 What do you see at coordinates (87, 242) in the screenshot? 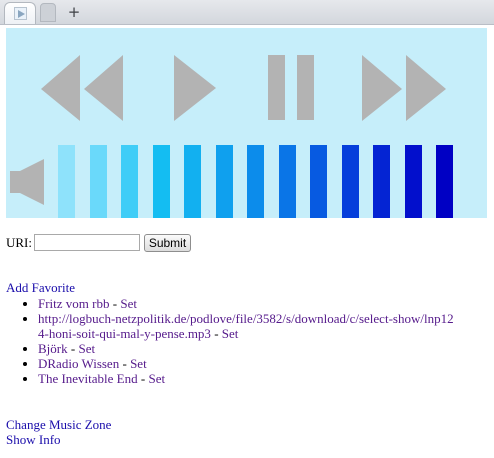
I see `uri-input` at bounding box center [87, 242].